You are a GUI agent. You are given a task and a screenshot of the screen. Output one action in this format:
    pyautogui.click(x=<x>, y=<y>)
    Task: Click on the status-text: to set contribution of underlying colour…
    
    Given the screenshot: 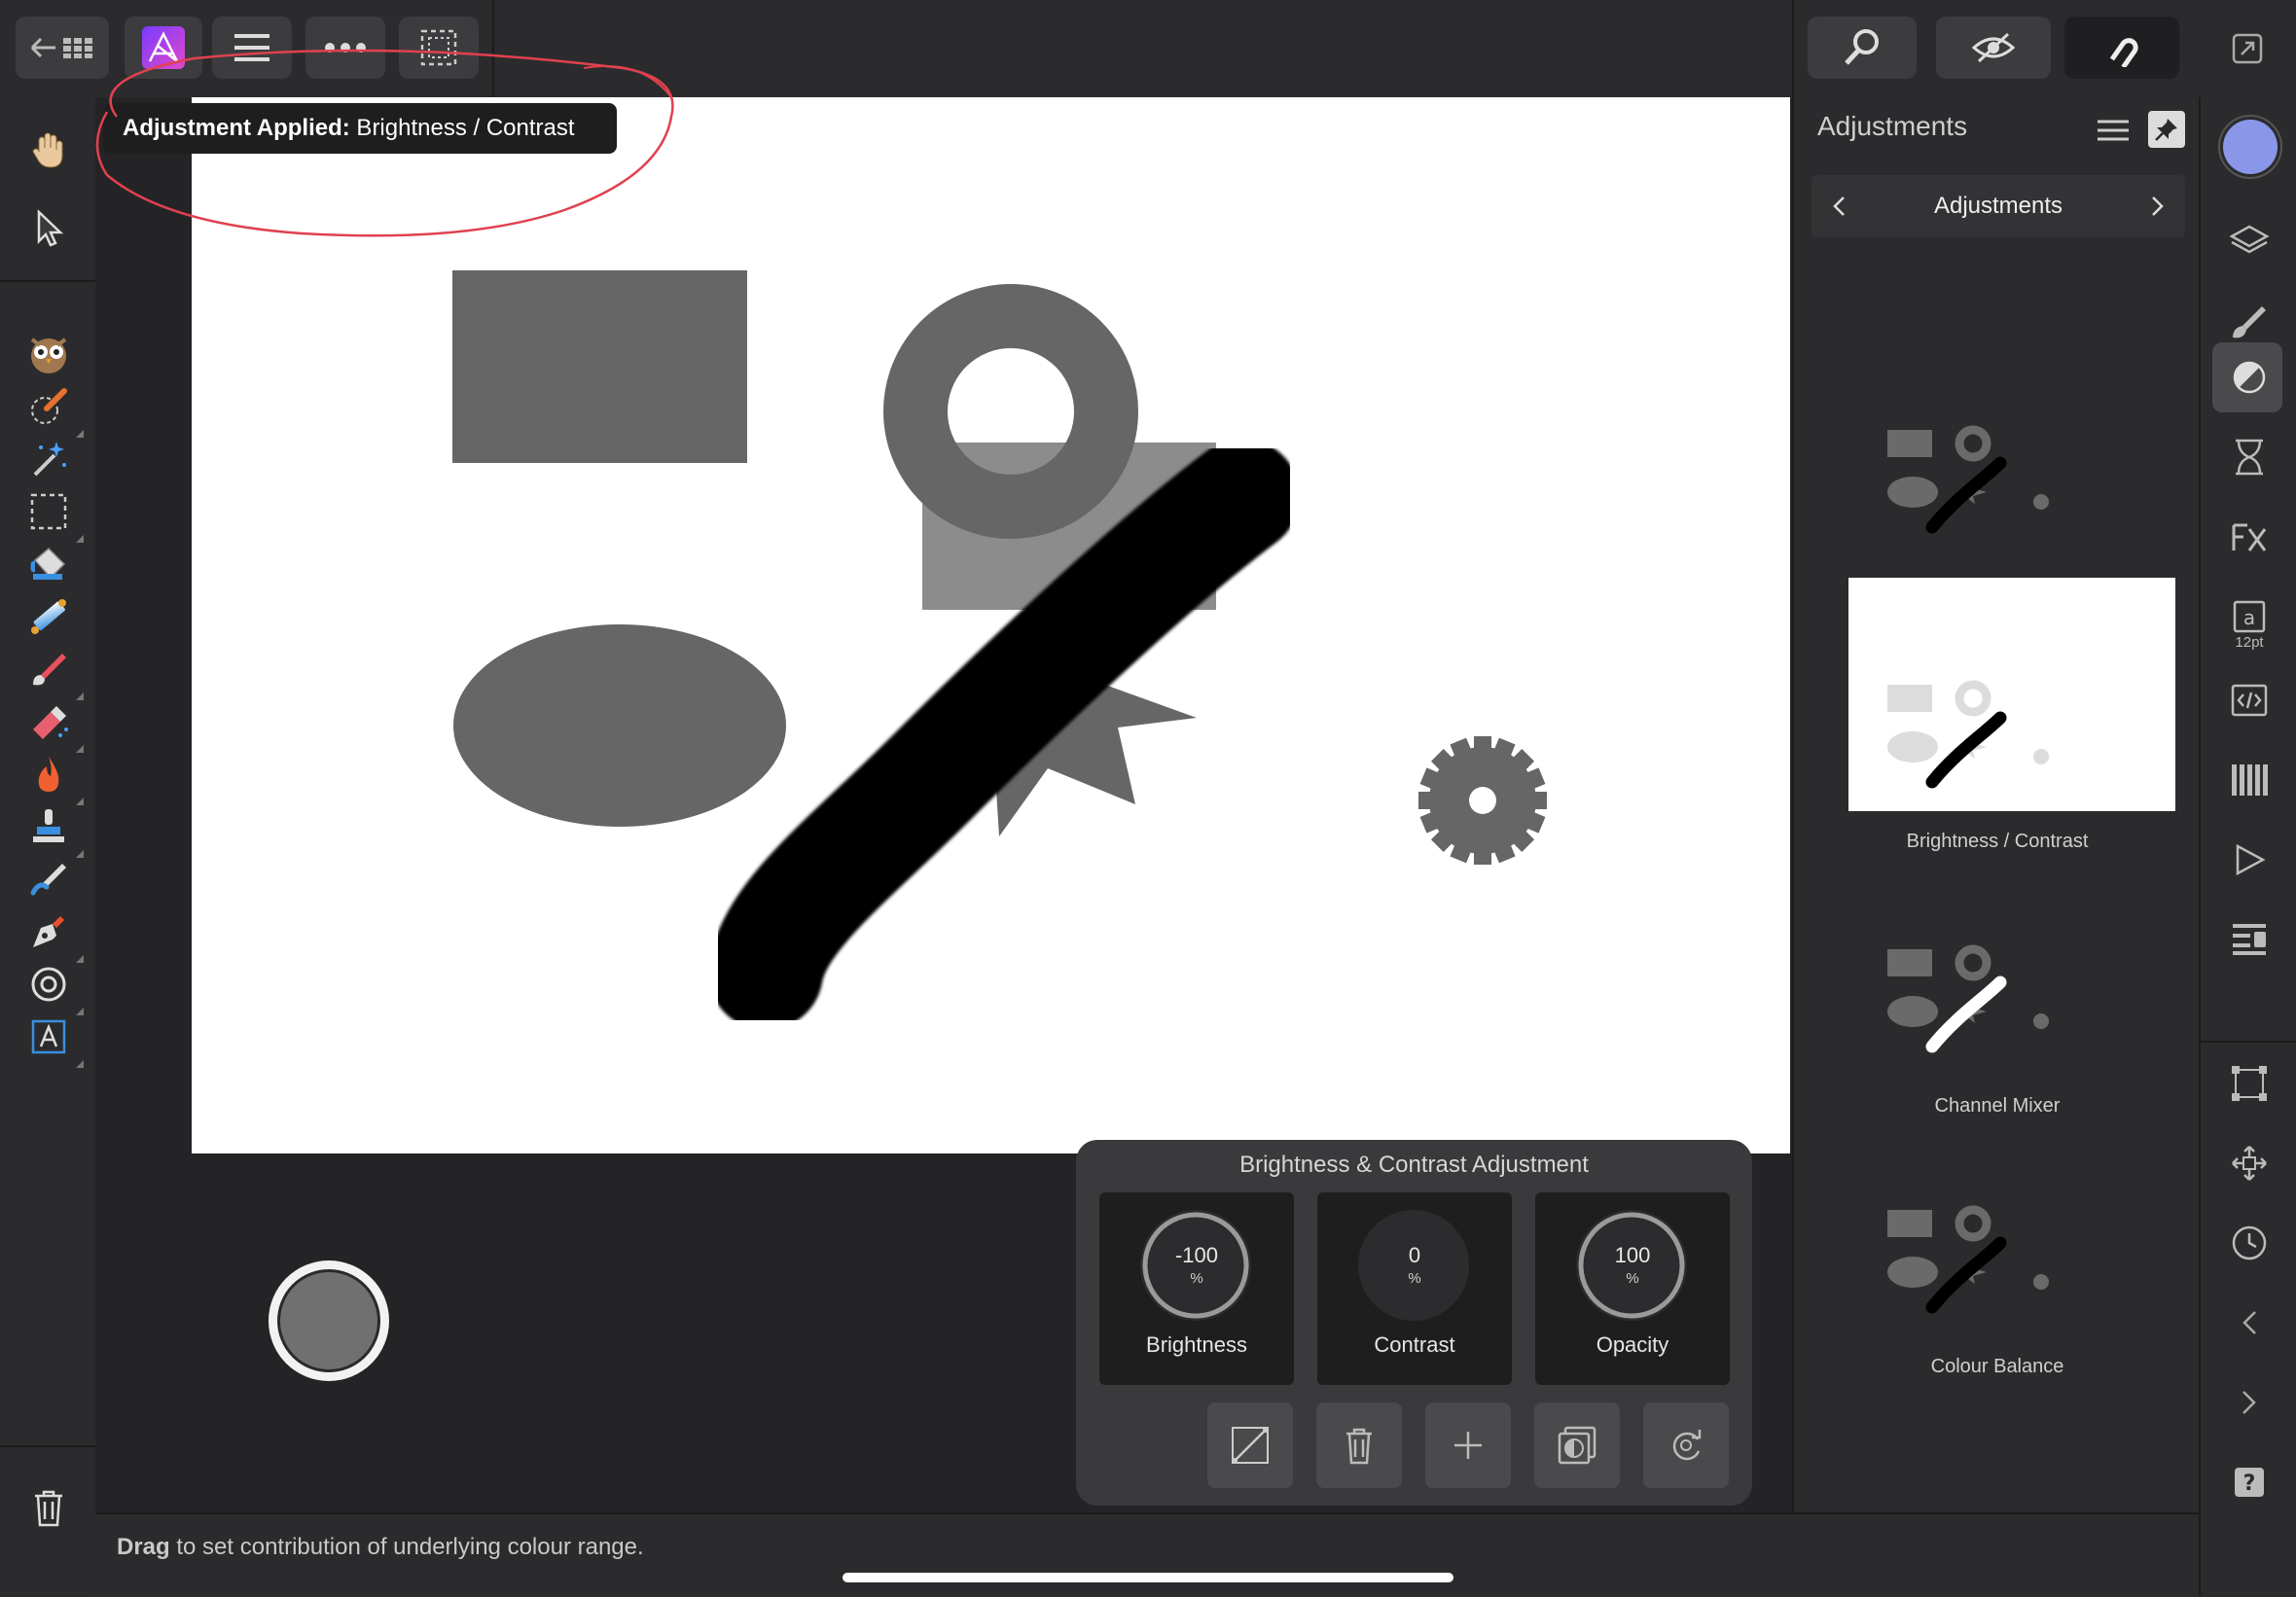 What is the action you would take?
    pyautogui.click(x=406, y=1547)
    